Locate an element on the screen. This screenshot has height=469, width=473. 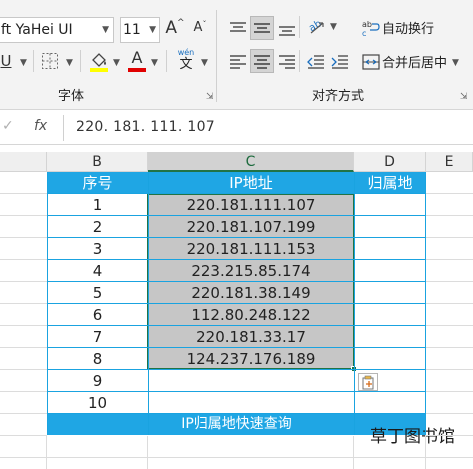
column-header-d: D is located at coordinates (390, 162).